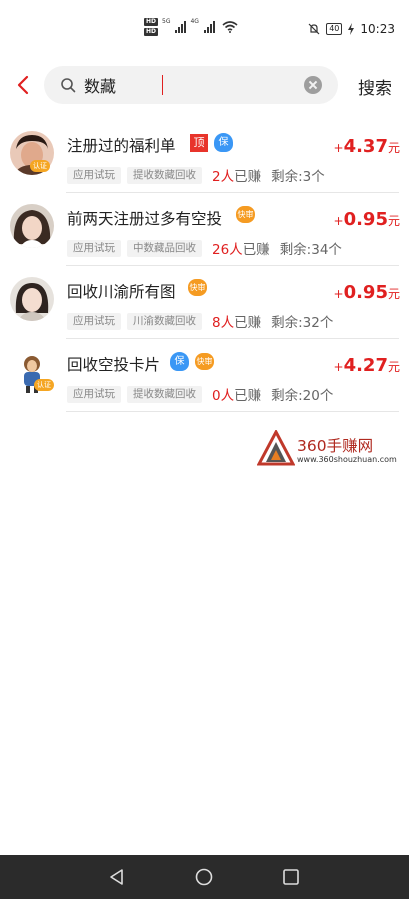  What do you see at coordinates (232, 411) in the screenshot?
I see `divider` at bounding box center [232, 411].